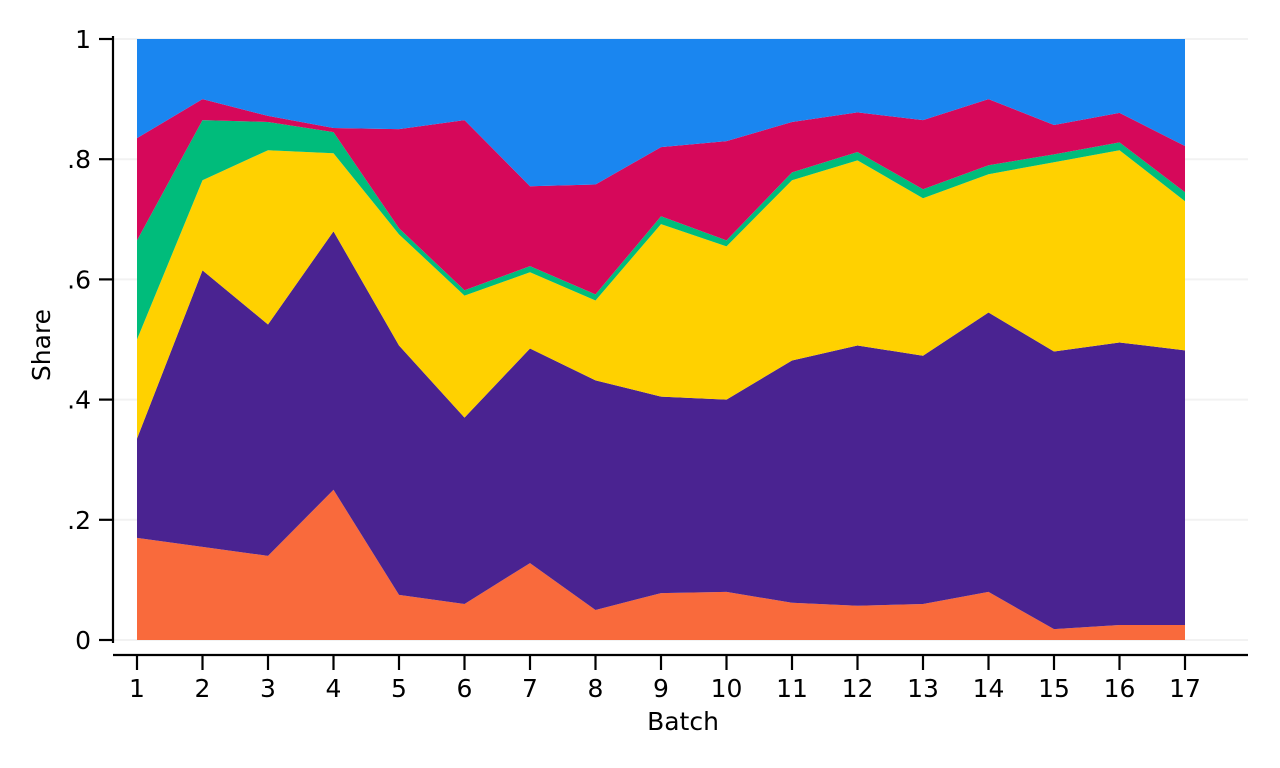 The height and width of the screenshot is (768, 1280). I want to click on y-tick-label: .6, so click(79, 279).